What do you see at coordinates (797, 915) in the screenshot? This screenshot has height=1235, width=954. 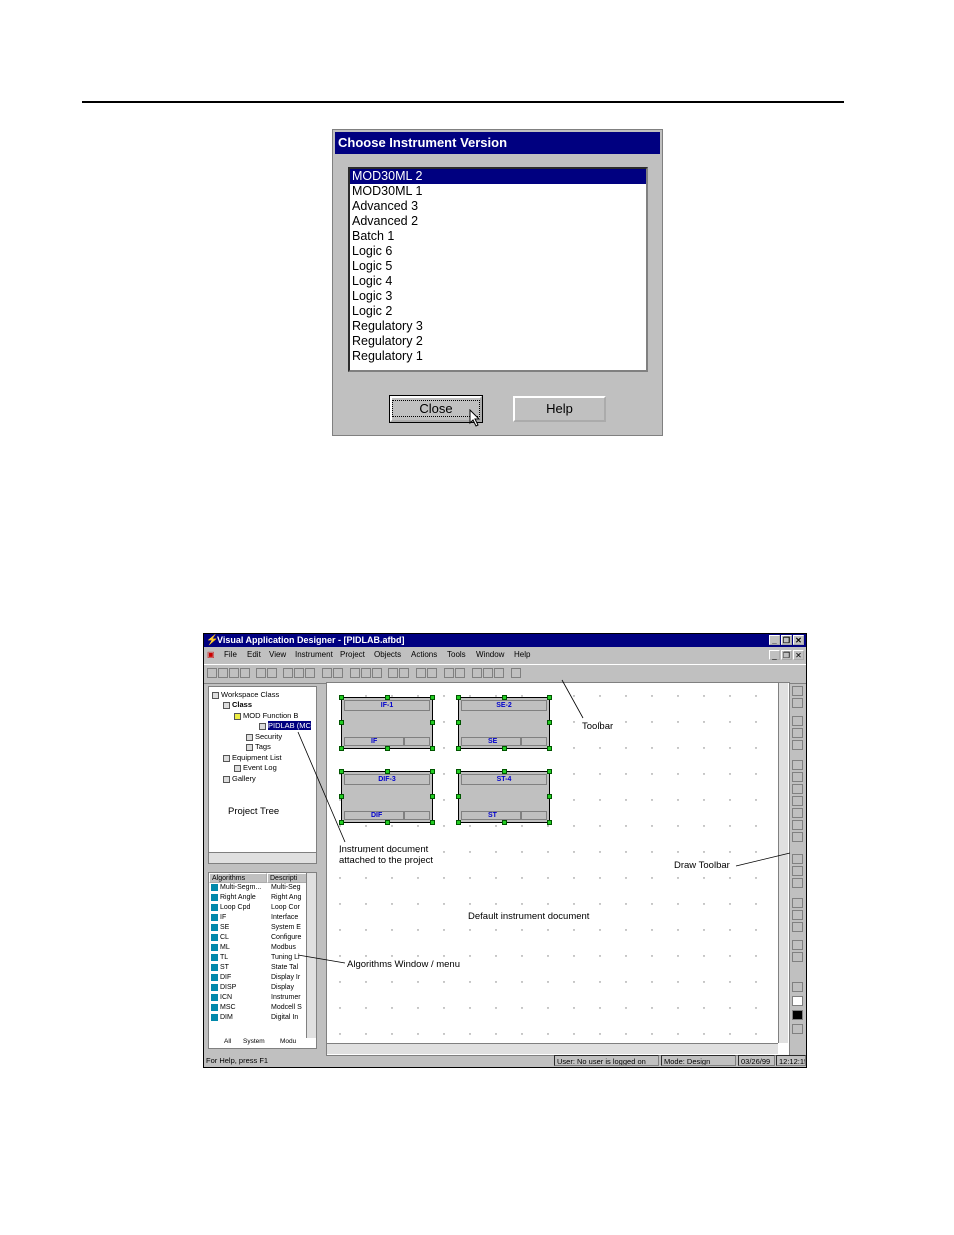 I see `zoom-icon` at bounding box center [797, 915].